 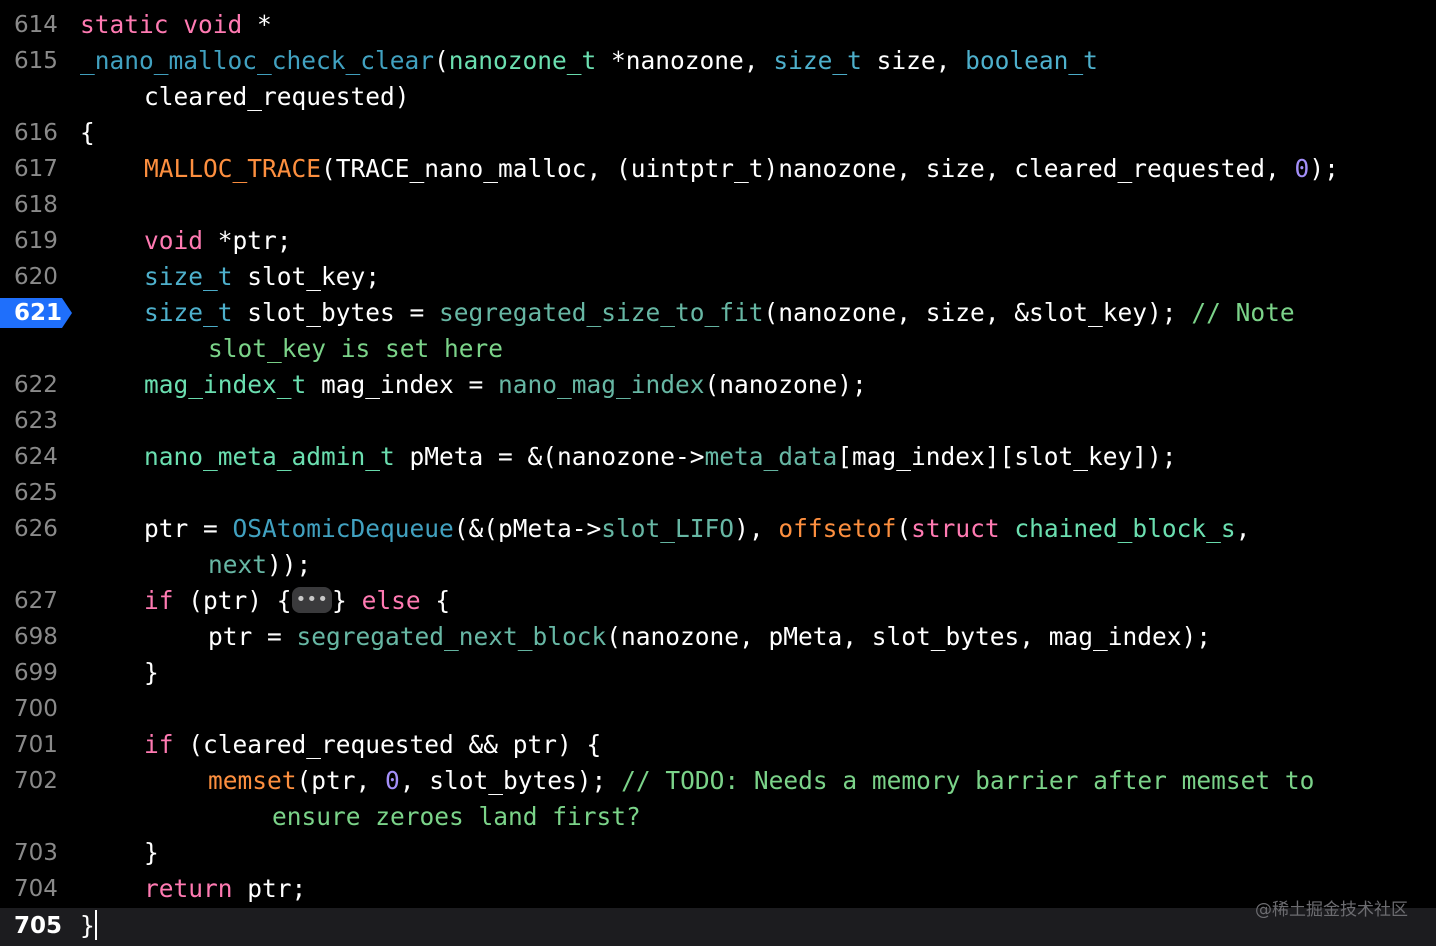 What do you see at coordinates (31, 926) in the screenshot?
I see `line-number: 705` at bounding box center [31, 926].